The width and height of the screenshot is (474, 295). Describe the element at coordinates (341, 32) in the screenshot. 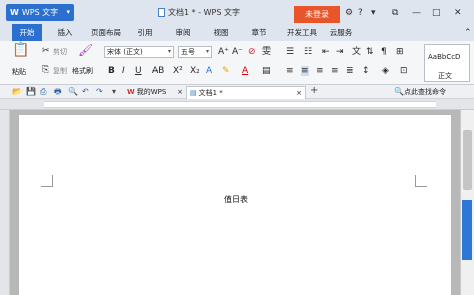

I see `tab-cloud-service: 云服务` at that location.